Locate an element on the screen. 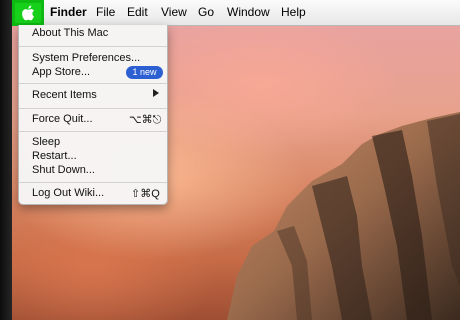 The height and width of the screenshot is (320, 460). menu-go: Go is located at coordinates (206, 12).